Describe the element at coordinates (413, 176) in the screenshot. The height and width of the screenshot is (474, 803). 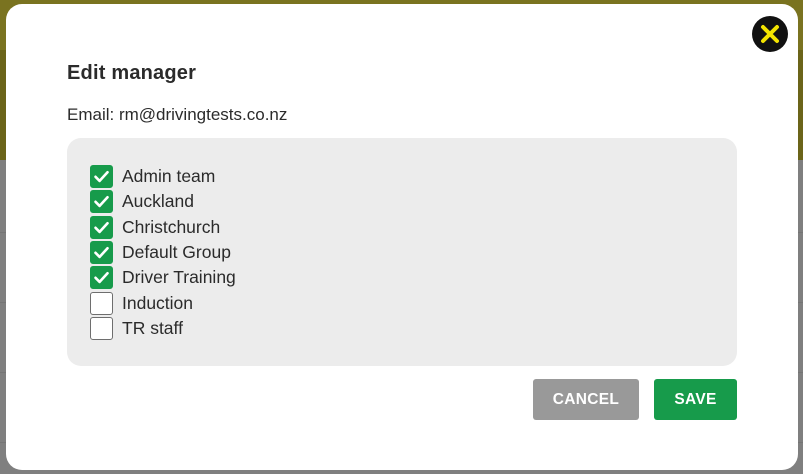
I see `group-option: Admin team` at that location.